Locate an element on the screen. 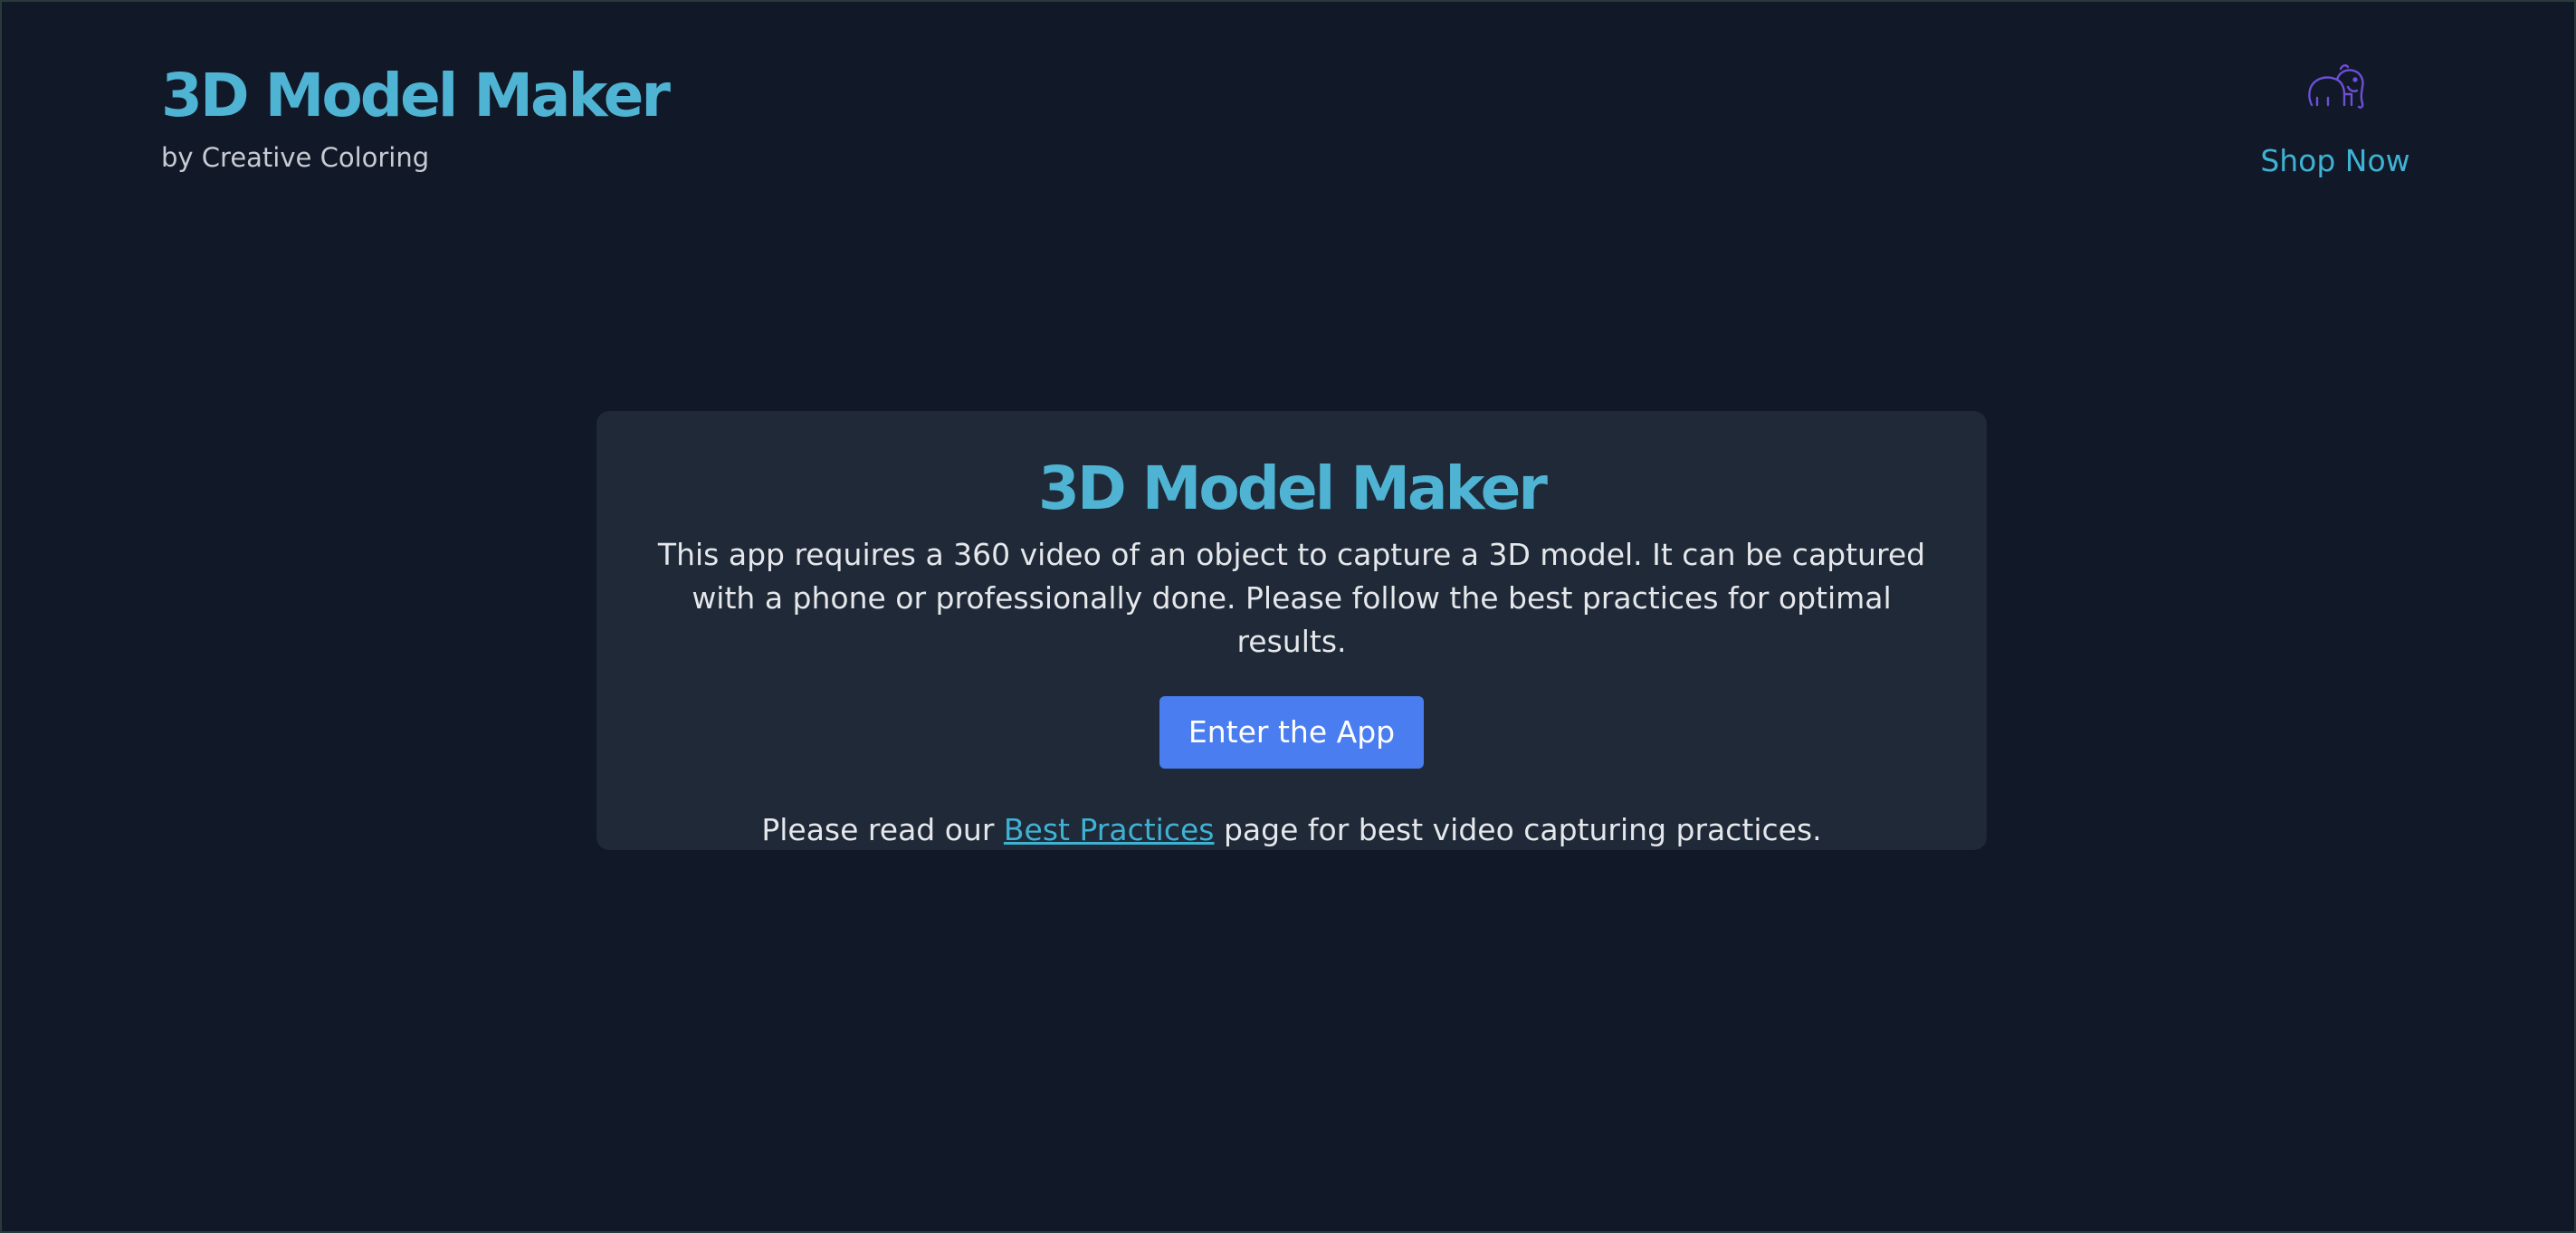 The width and height of the screenshot is (2576, 1233). shop-section: Shop Now is located at coordinates (2335, 120).